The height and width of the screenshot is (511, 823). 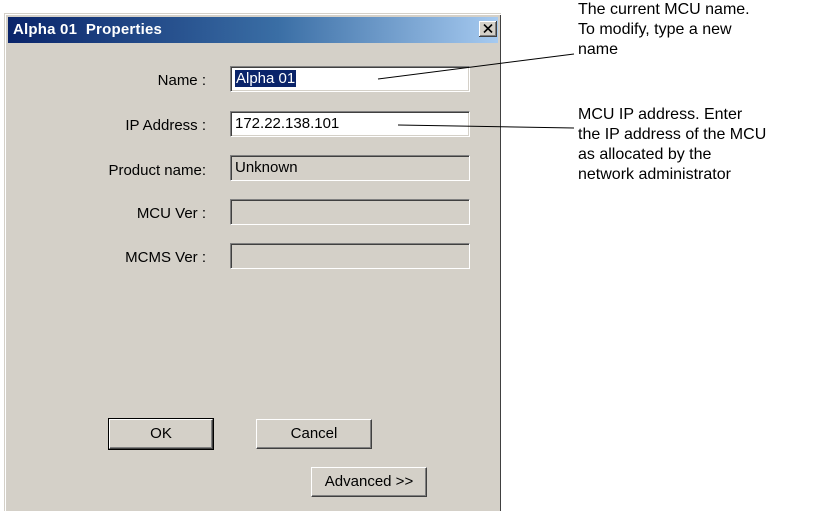 I want to click on ip-address-label: IP Address :, so click(x=165, y=125).